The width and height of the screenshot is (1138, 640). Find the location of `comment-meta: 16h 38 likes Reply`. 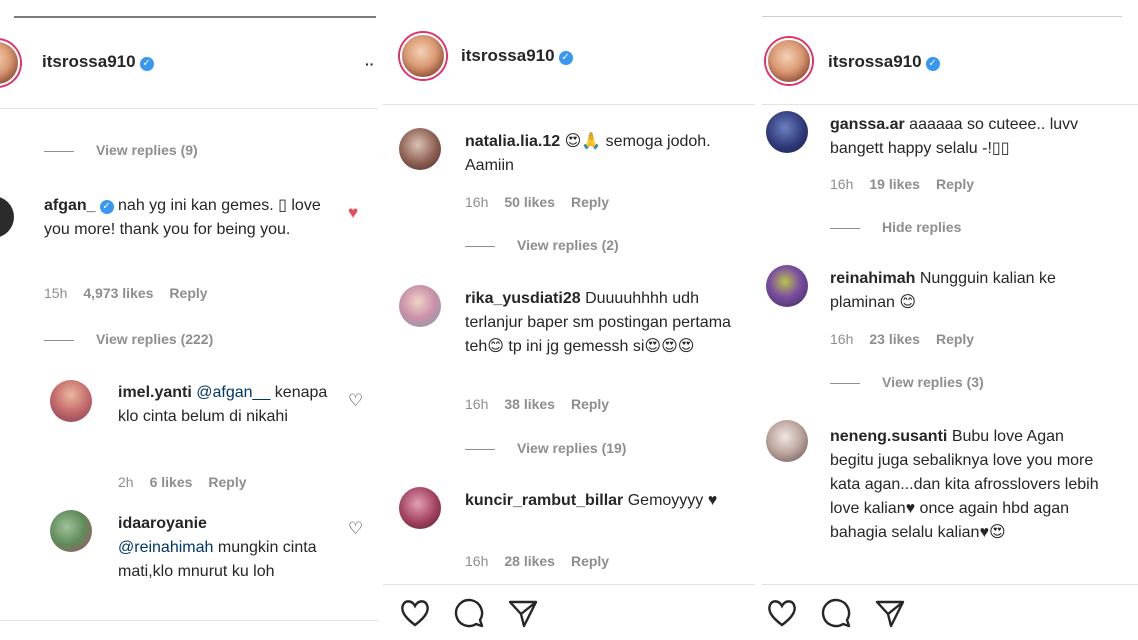

comment-meta: 16h 38 likes Reply is located at coordinates (545, 404).